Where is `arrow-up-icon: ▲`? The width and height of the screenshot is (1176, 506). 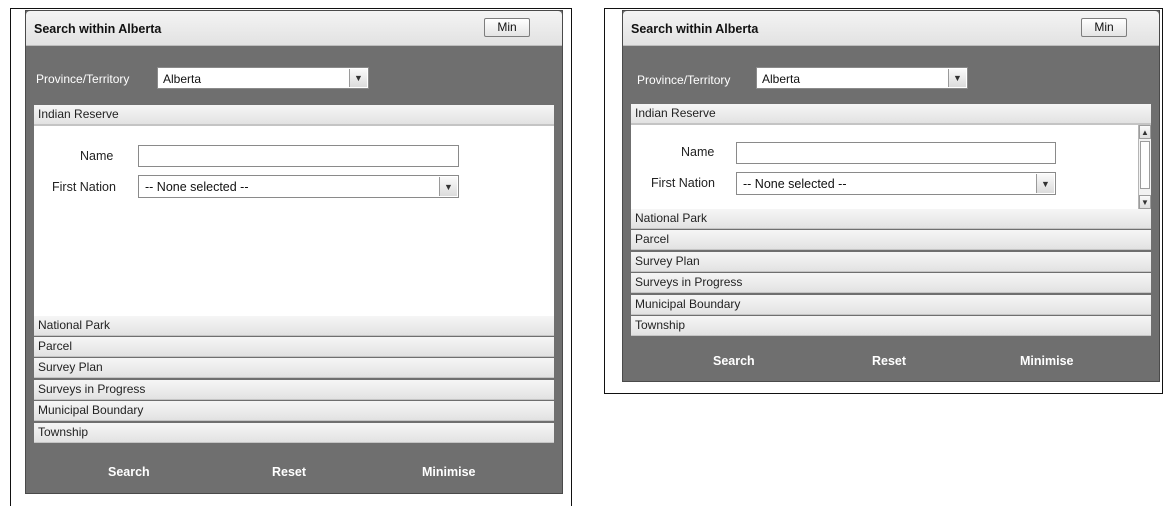
arrow-up-icon: ▲ is located at coordinates (1145, 132).